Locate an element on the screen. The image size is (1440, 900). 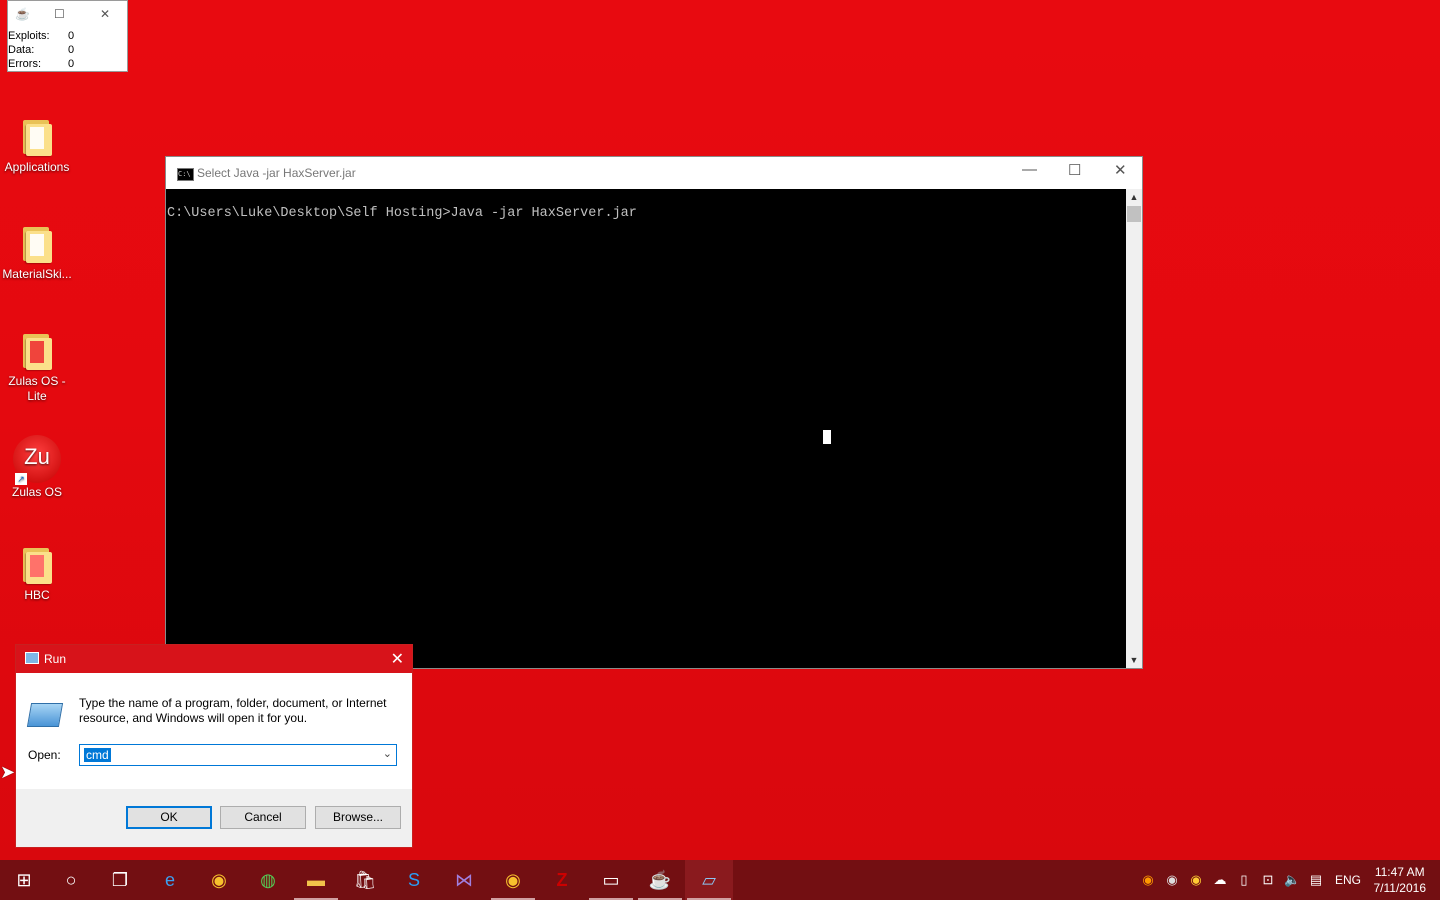
stats-window: ☕ ☐ ✕ Exploits: 0 Data: 0 Errors: 0 is located at coordinates (67, 36).